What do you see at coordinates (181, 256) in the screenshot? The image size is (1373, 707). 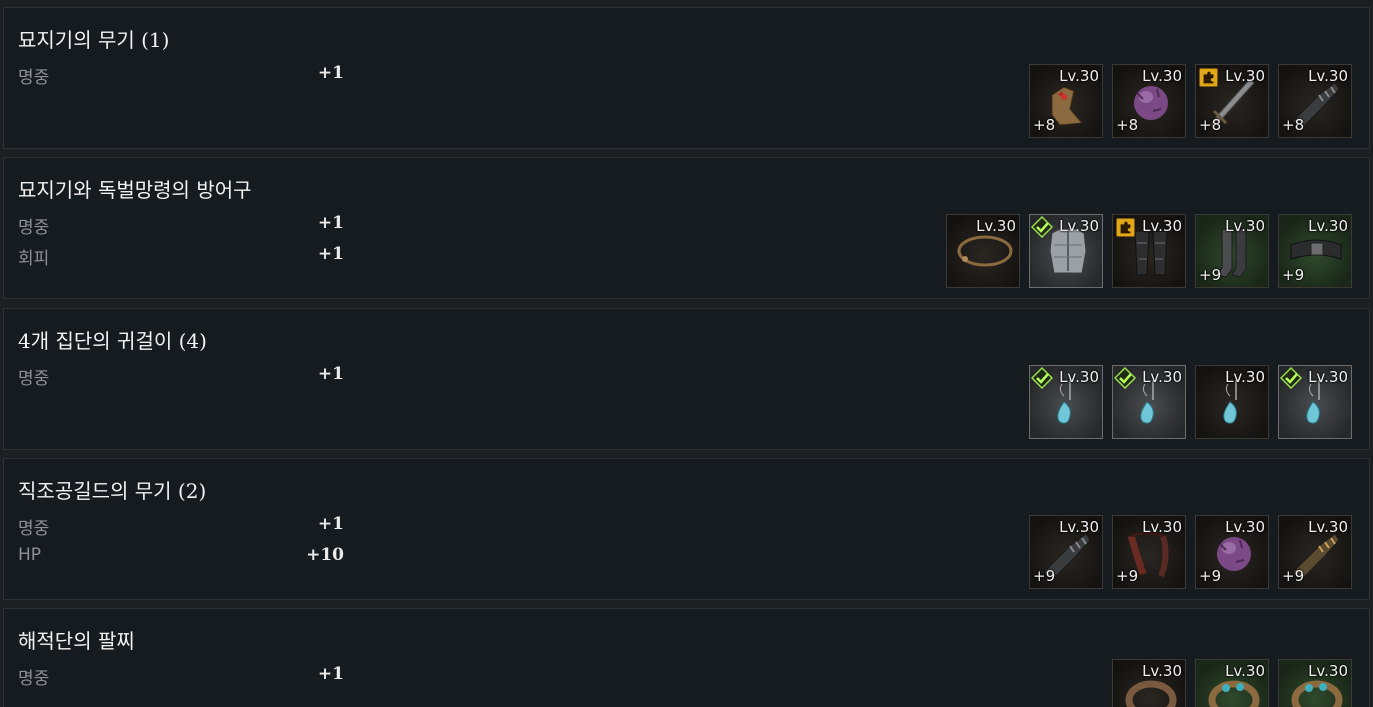 I see `stat-row: 회피 +1` at bounding box center [181, 256].